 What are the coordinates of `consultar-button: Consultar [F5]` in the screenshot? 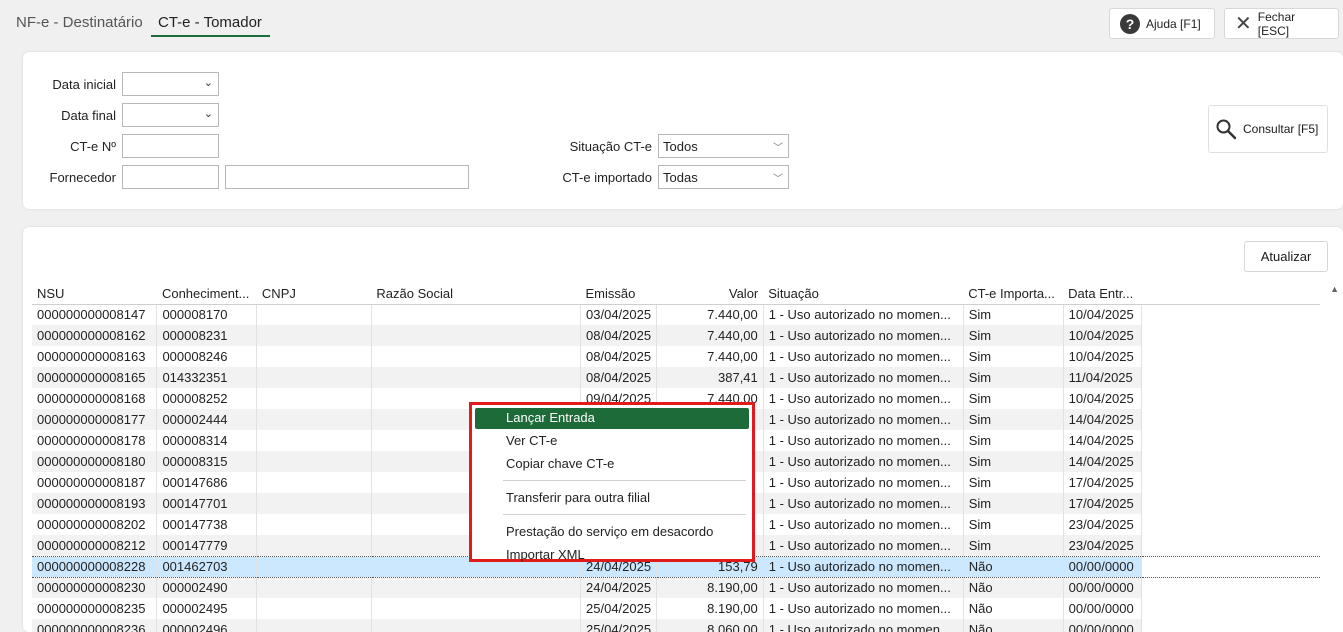 It's located at (1268, 129).